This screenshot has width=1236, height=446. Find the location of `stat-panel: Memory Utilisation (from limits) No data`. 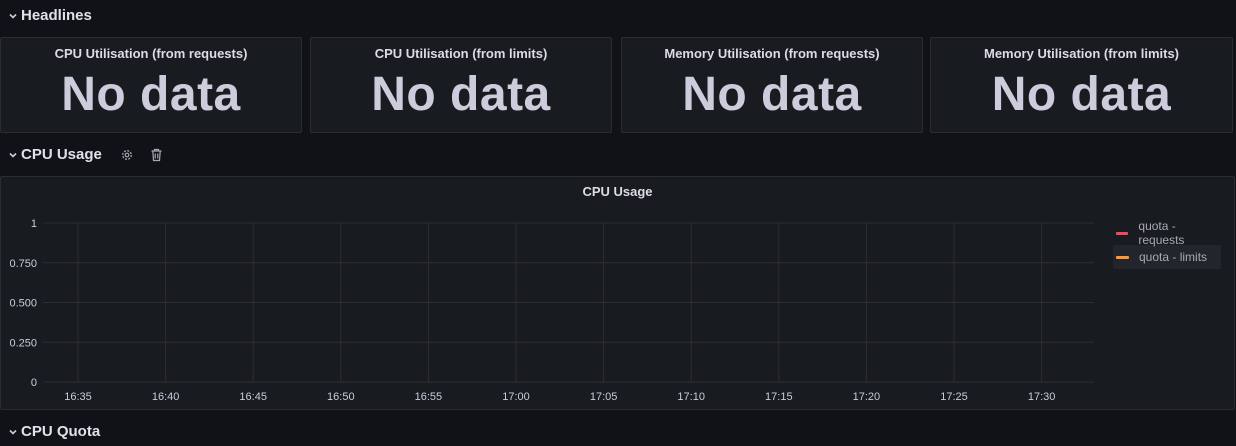

stat-panel: Memory Utilisation (from limits) No data is located at coordinates (1081, 85).